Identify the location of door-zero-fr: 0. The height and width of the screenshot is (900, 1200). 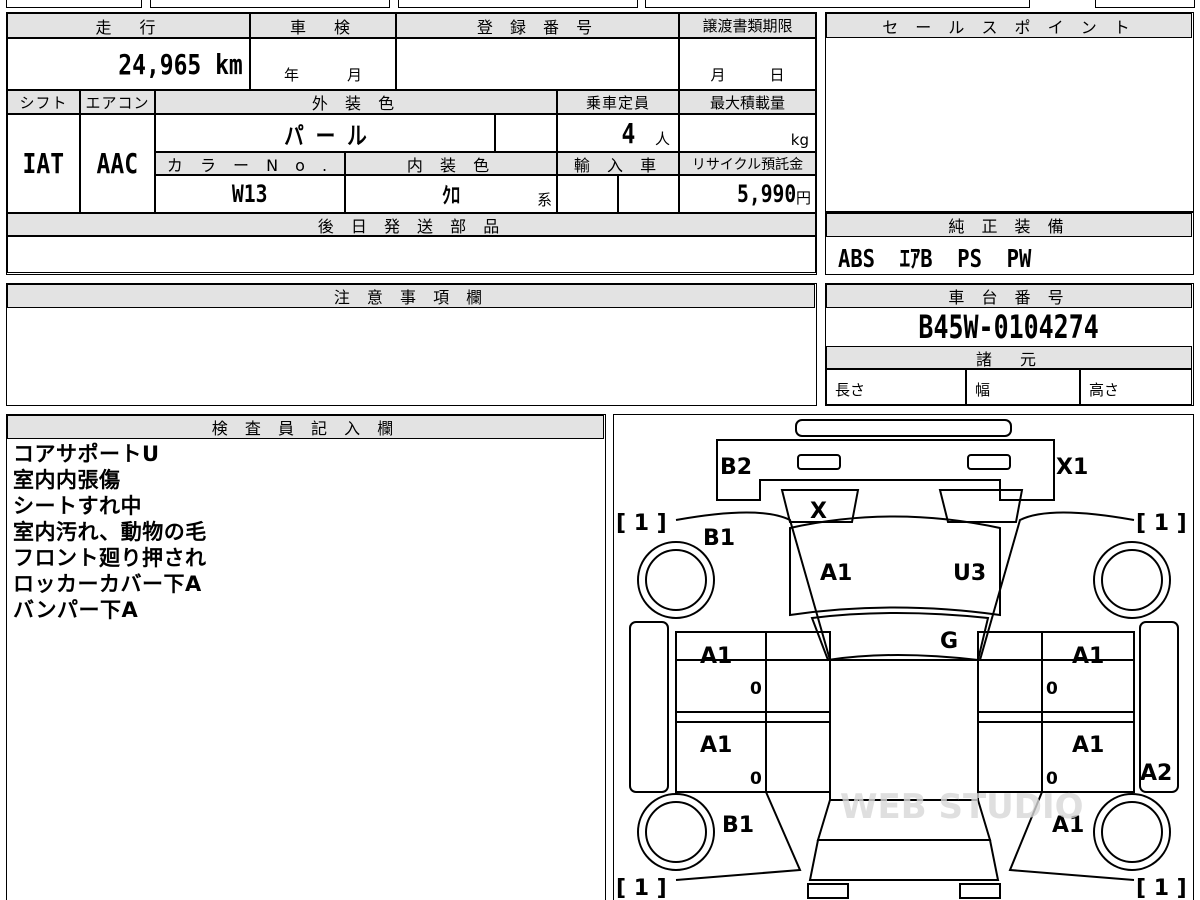
(1052, 689).